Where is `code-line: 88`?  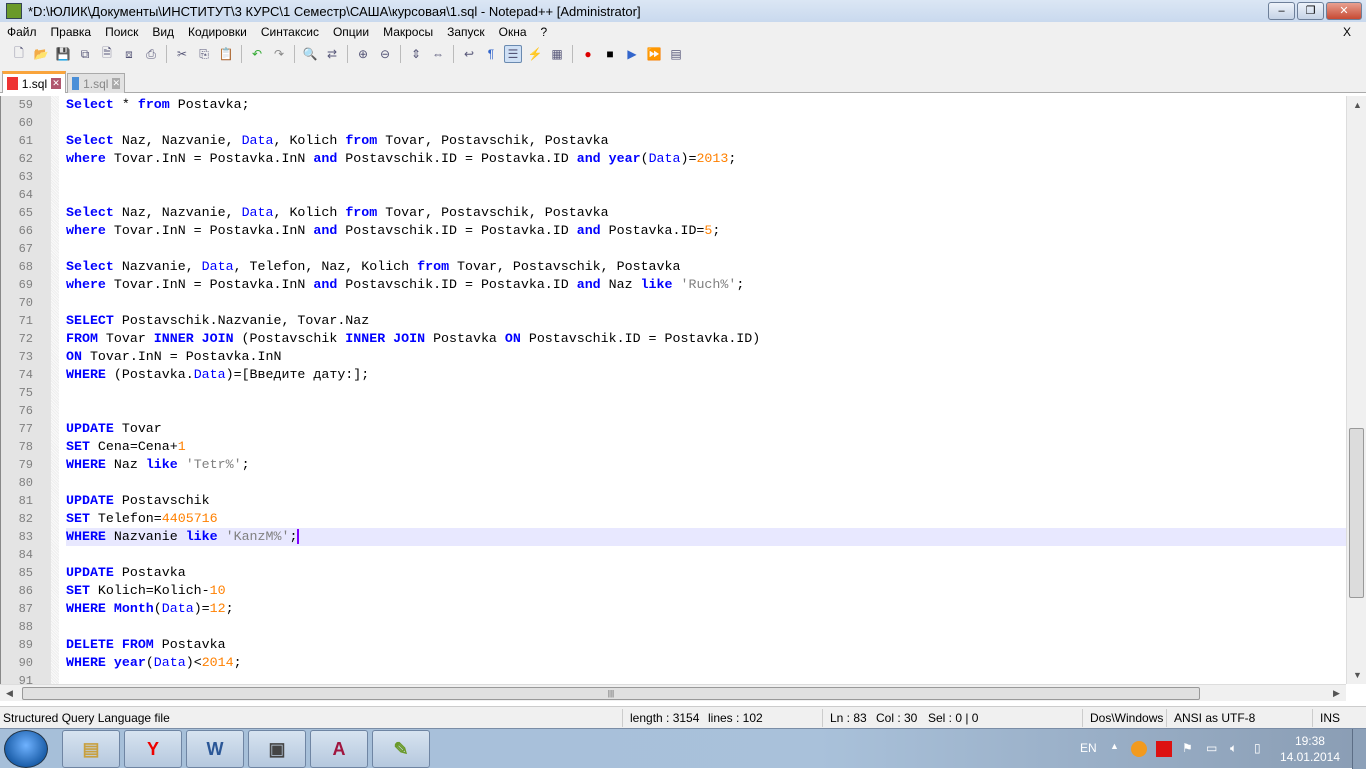 code-line: 88 is located at coordinates (673, 627).